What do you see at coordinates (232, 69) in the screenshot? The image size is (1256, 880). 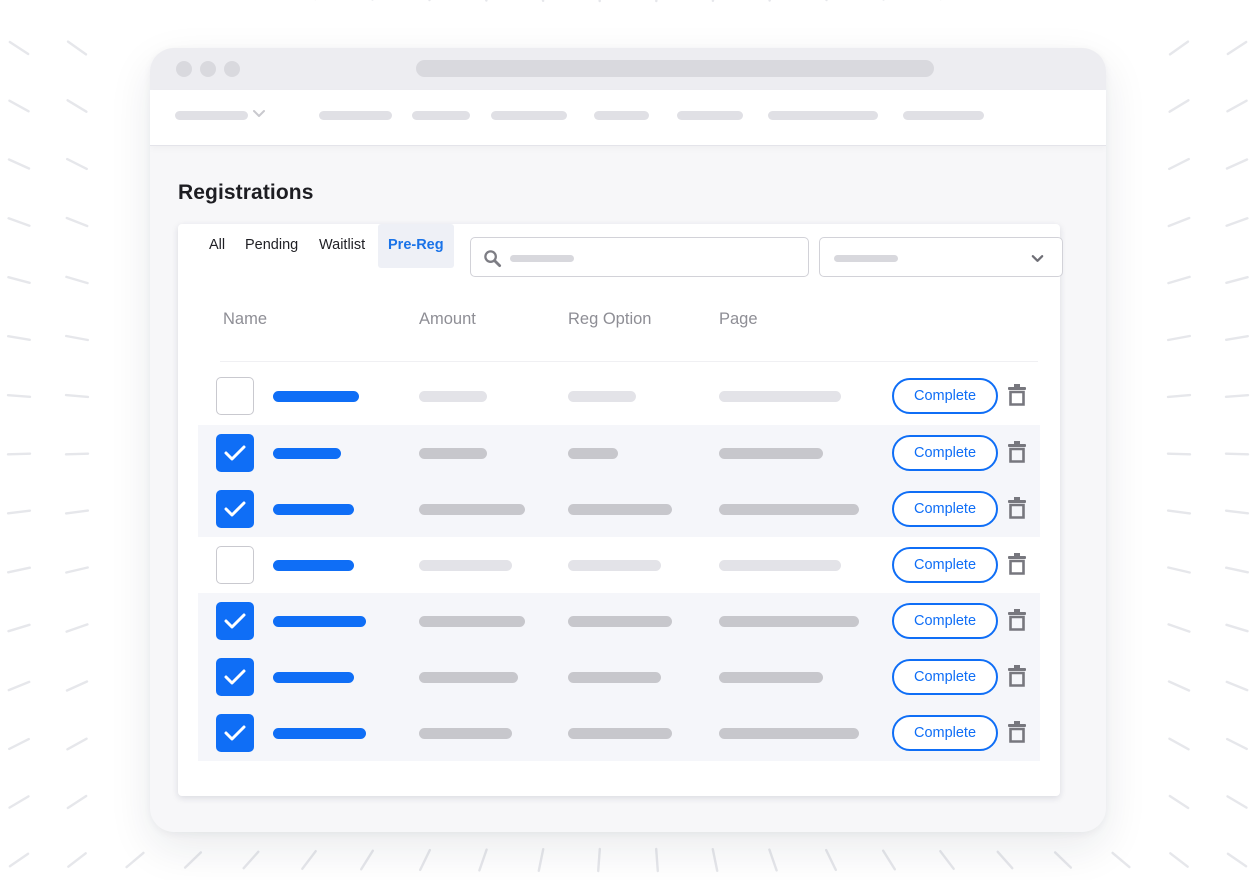 I see `window-control-maximize` at bounding box center [232, 69].